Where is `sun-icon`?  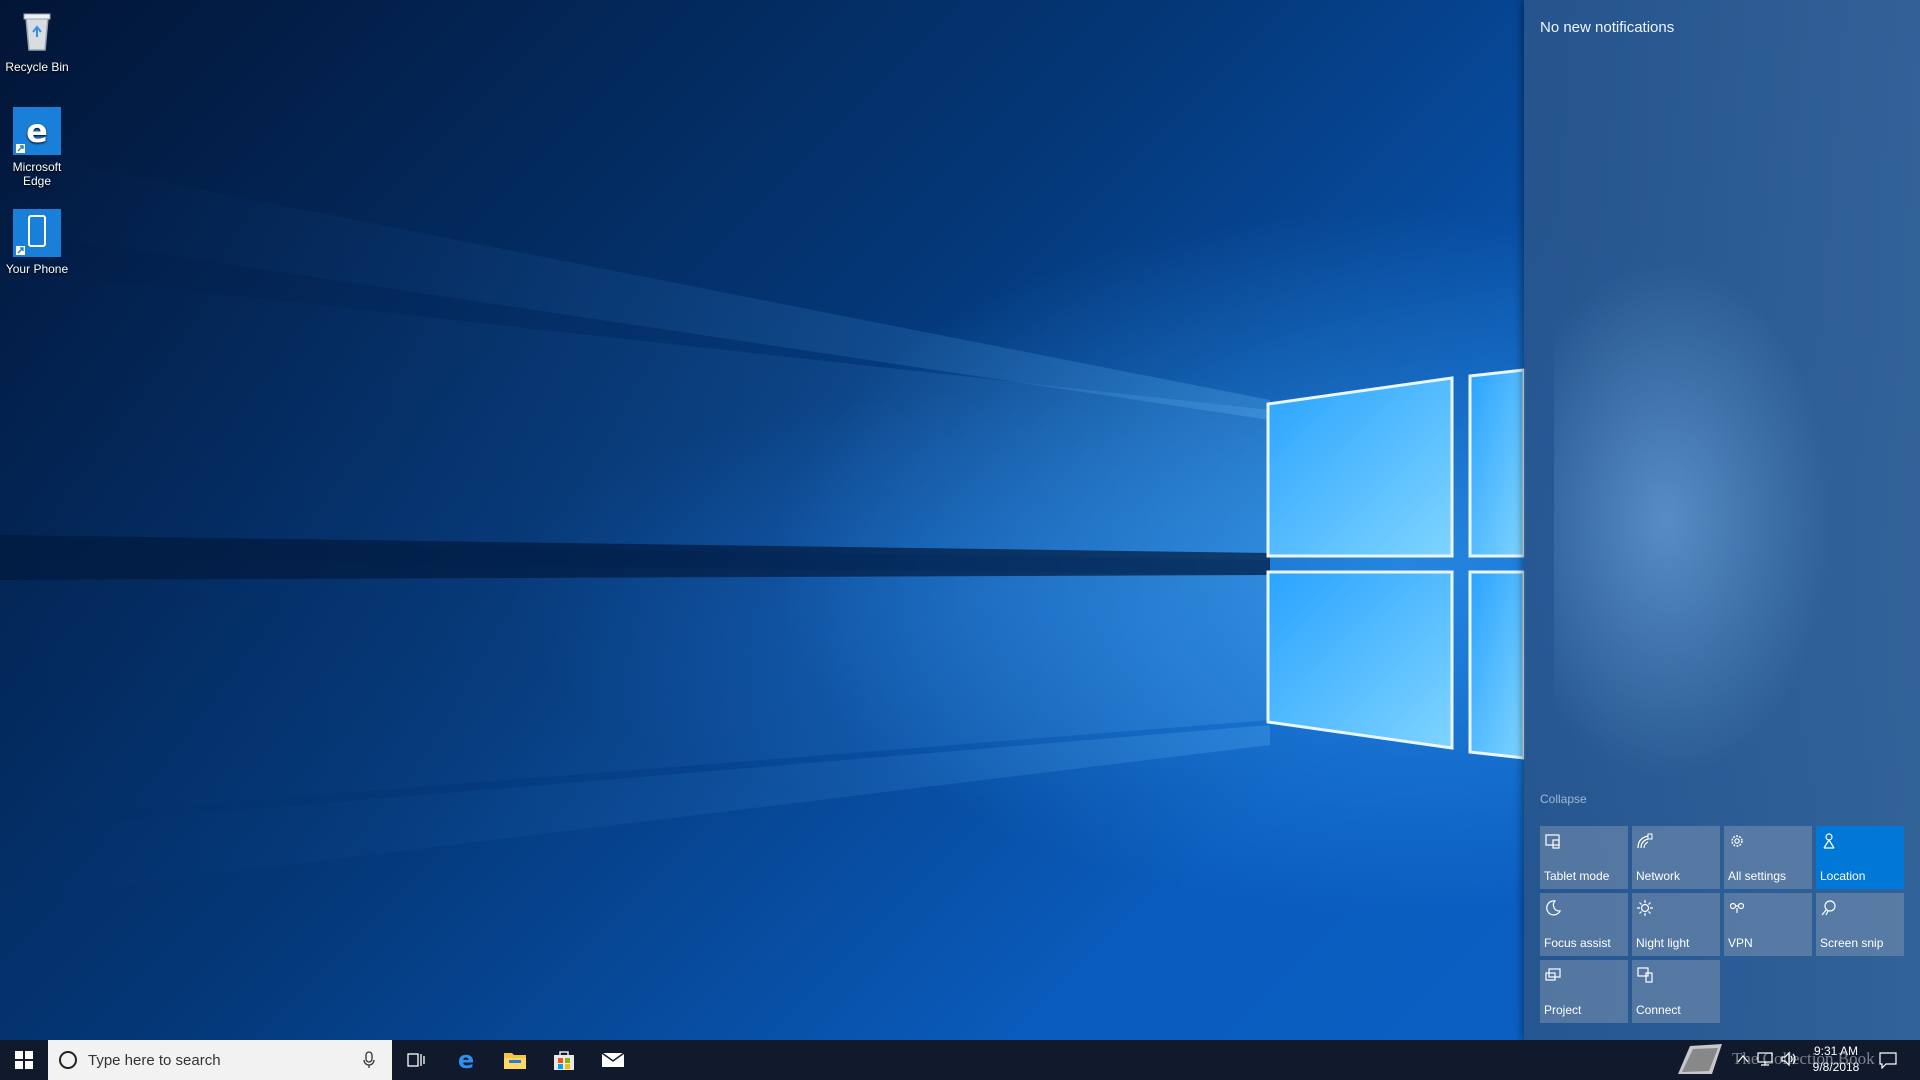
sun-icon is located at coordinates (1645, 908).